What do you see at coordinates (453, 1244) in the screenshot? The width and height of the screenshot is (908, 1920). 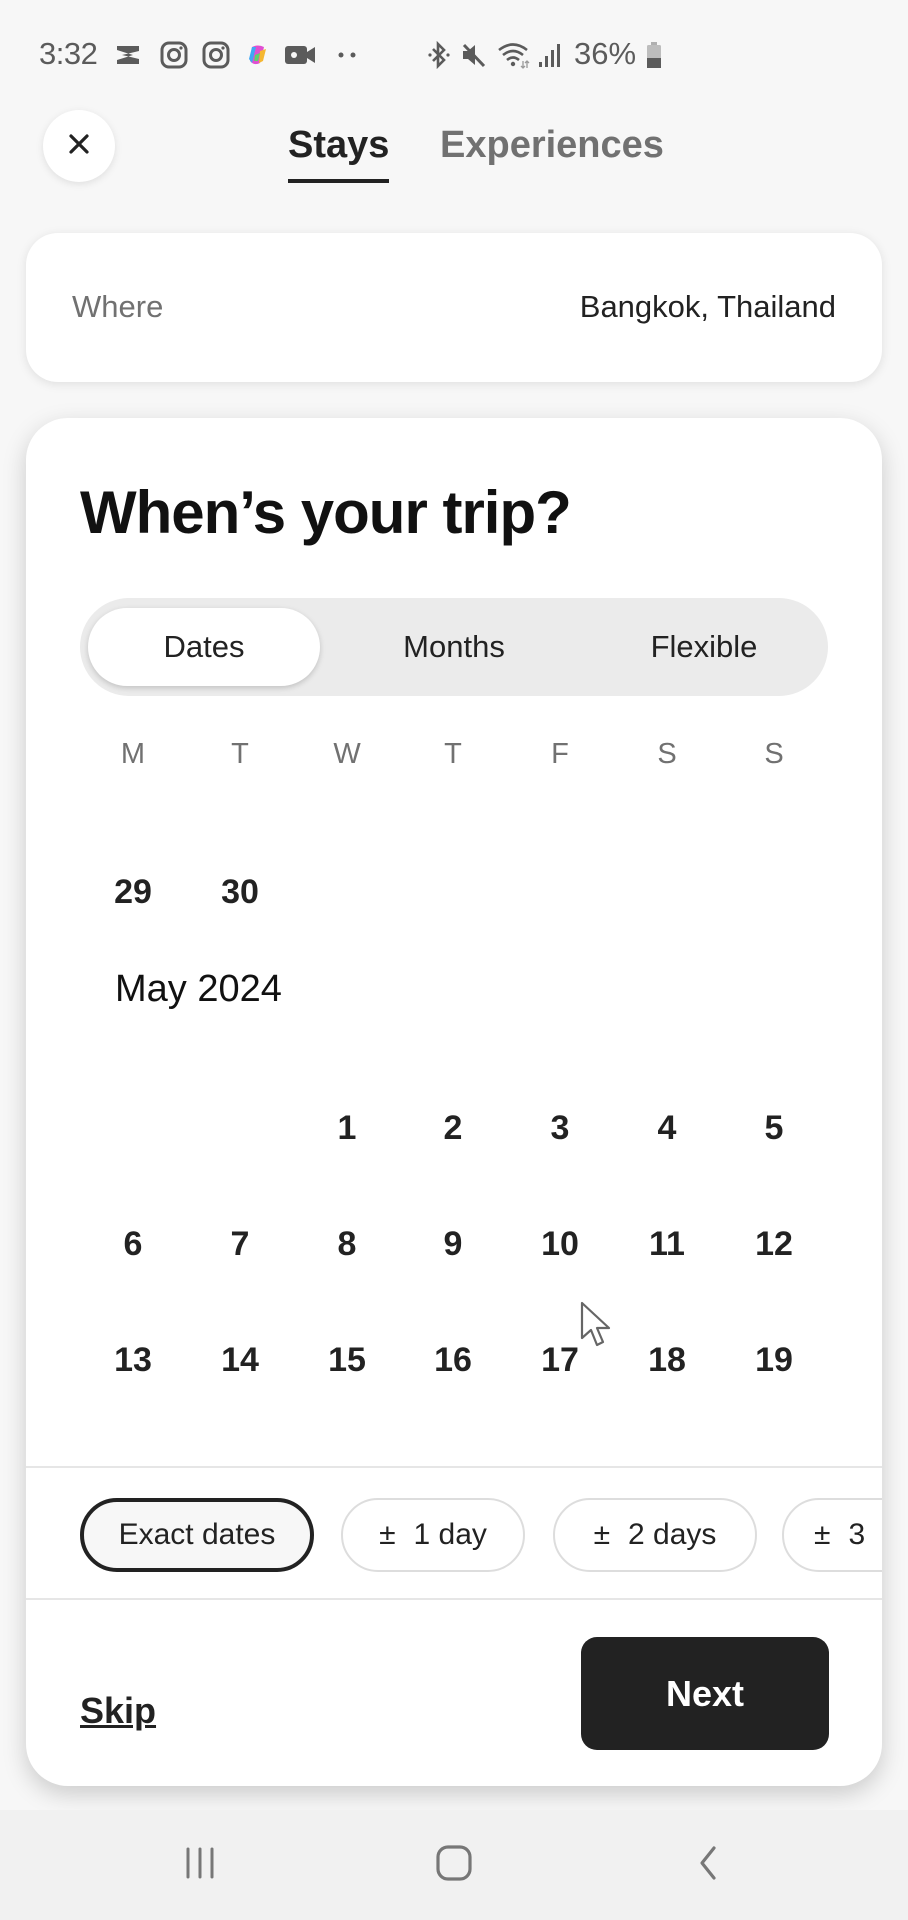 I see `calendar-day: 9` at bounding box center [453, 1244].